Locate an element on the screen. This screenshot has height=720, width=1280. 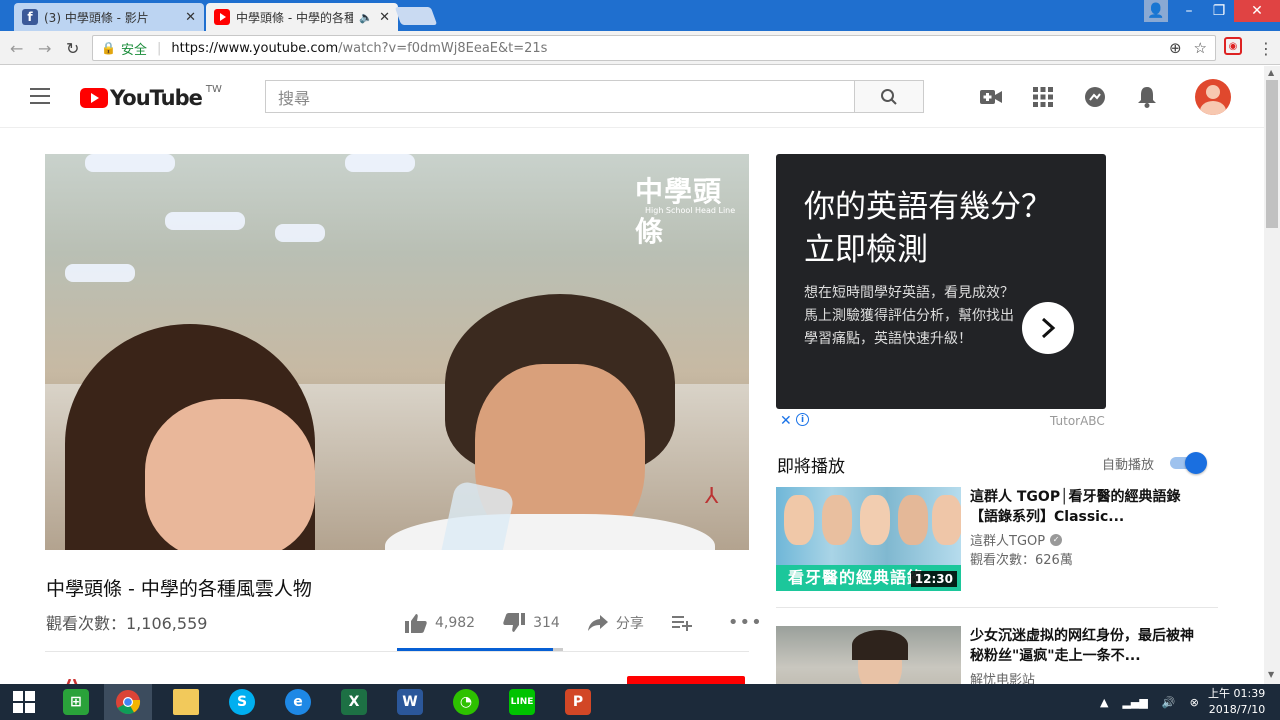
taskbar-wechat: ◔ is located at coordinates (466, 702).